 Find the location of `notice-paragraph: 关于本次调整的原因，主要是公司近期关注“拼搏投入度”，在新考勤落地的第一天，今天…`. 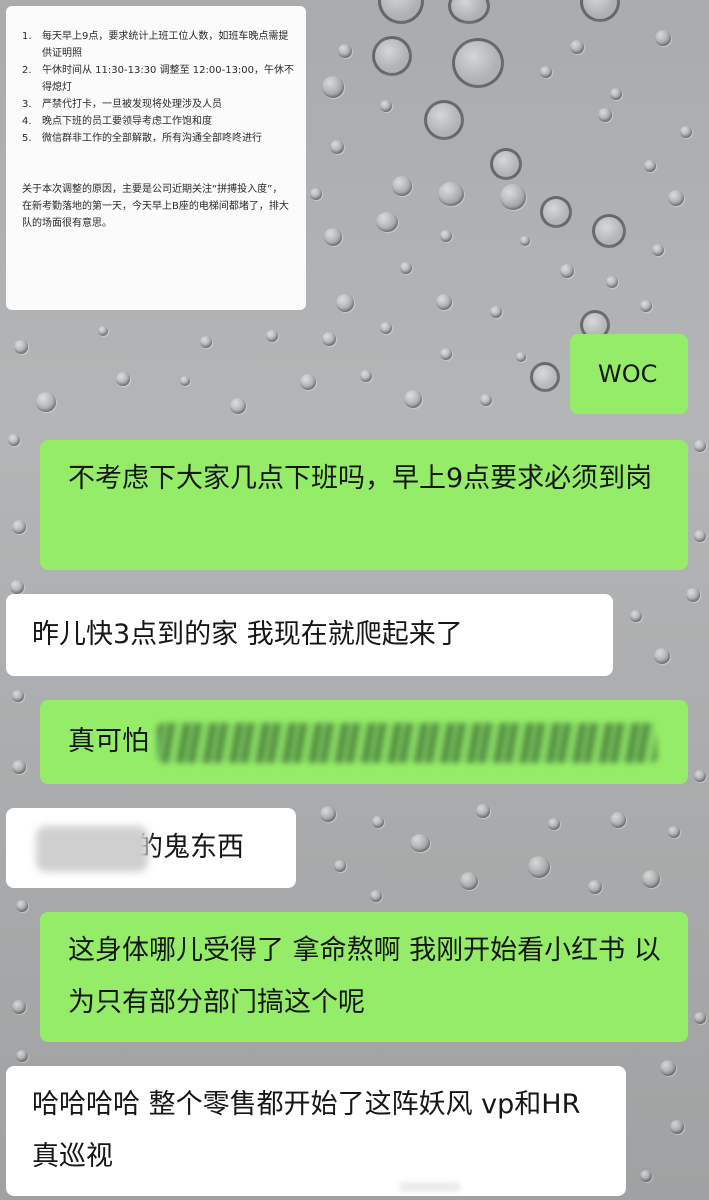

notice-paragraph: 关于本次调整的原因，主要是公司近期关注“拼搏投入度”，在新考勤落地的第一天，今天… is located at coordinates (155, 206).